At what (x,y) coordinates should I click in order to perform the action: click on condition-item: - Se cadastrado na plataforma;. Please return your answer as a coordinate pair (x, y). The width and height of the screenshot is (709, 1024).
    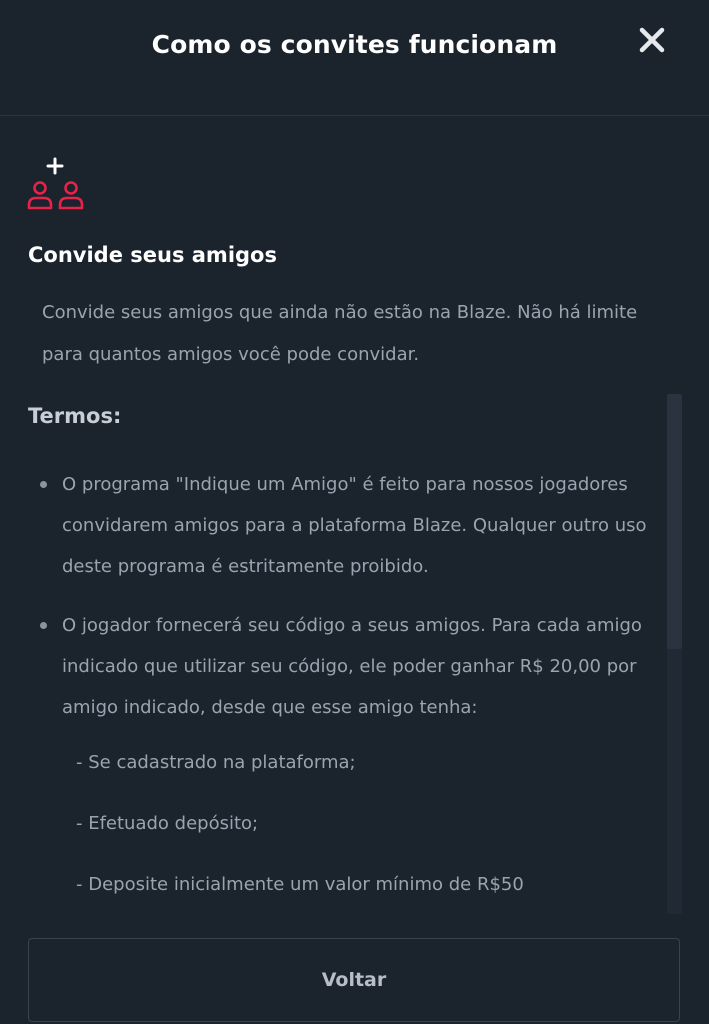
    Looking at the image, I should click on (216, 762).